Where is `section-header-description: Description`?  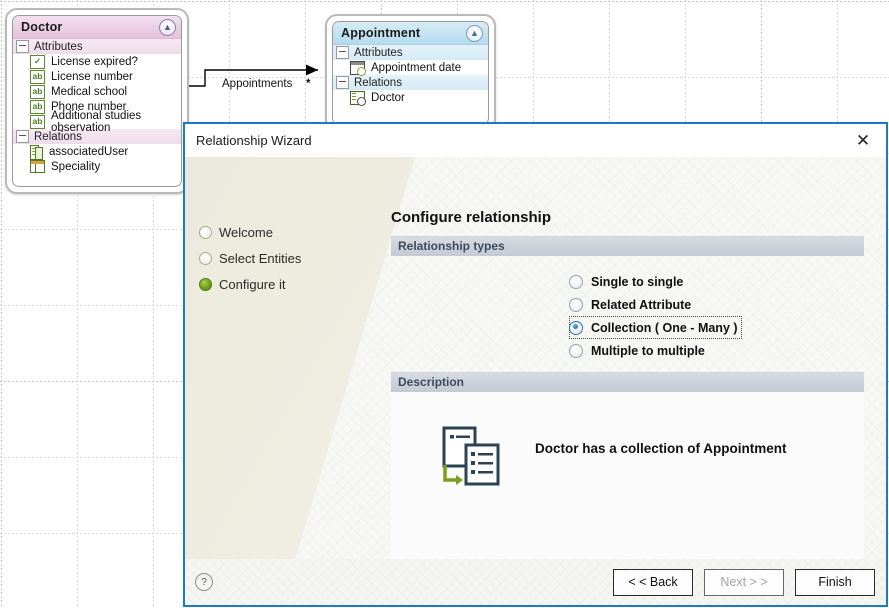 section-header-description: Description is located at coordinates (627, 382).